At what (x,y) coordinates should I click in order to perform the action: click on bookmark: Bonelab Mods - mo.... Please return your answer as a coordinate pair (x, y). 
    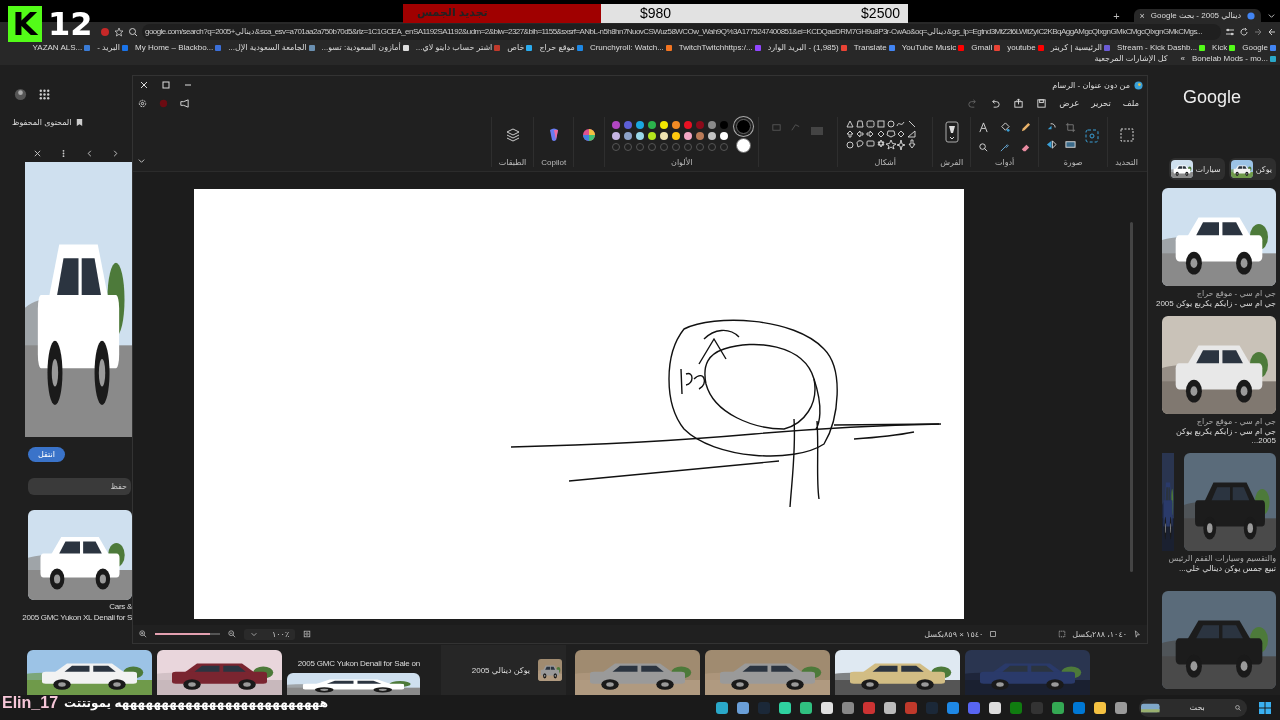
    Looking at the image, I should click on (1229, 59).